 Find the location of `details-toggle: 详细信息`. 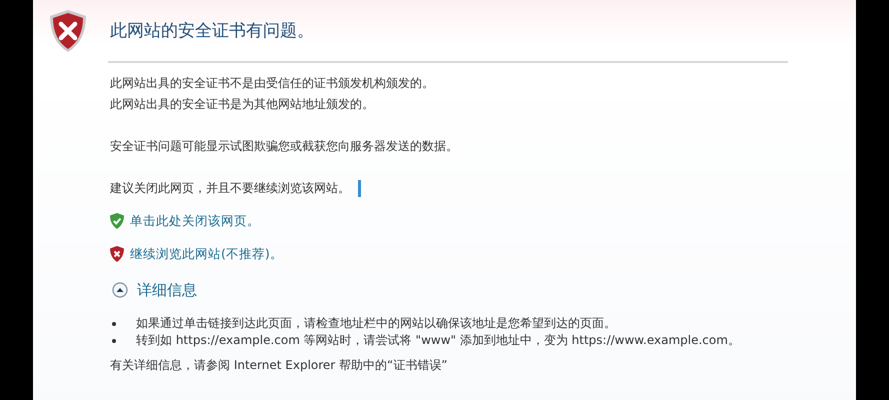

details-toggle: 详细信息 is located at coordinates (167, 290).